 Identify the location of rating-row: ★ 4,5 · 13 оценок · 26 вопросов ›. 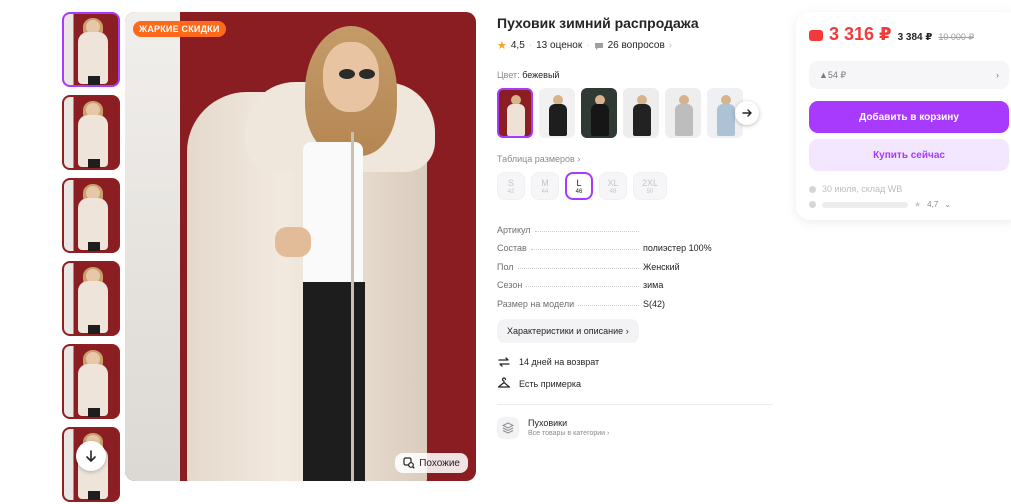
(585, 46).